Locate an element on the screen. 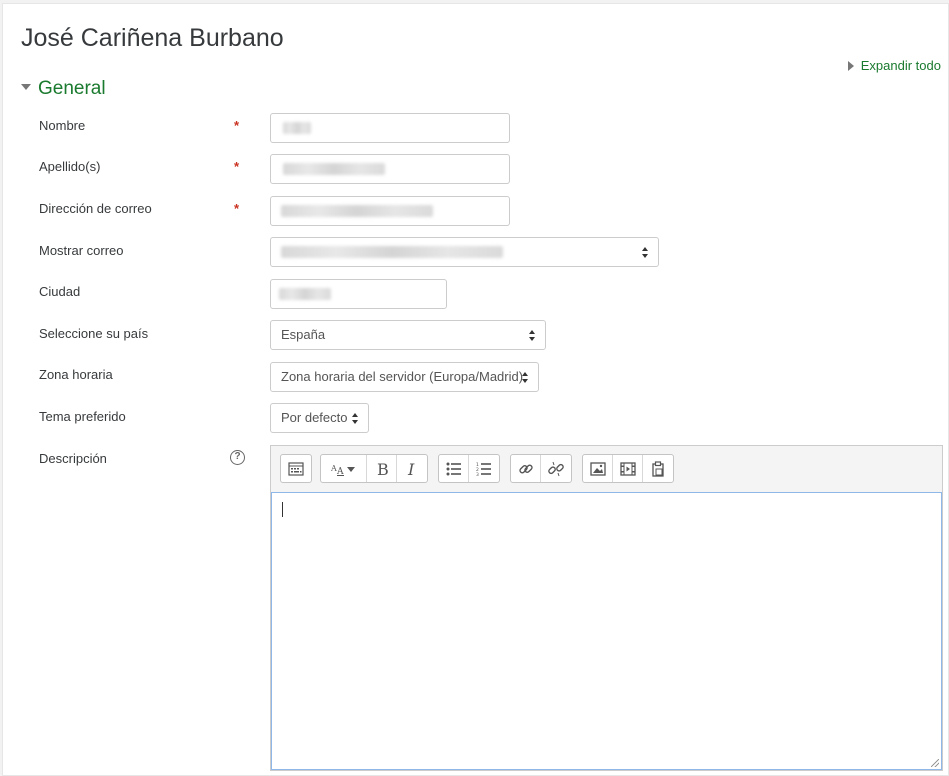  section-general-toggle: General is located at coordinates (63, 89).